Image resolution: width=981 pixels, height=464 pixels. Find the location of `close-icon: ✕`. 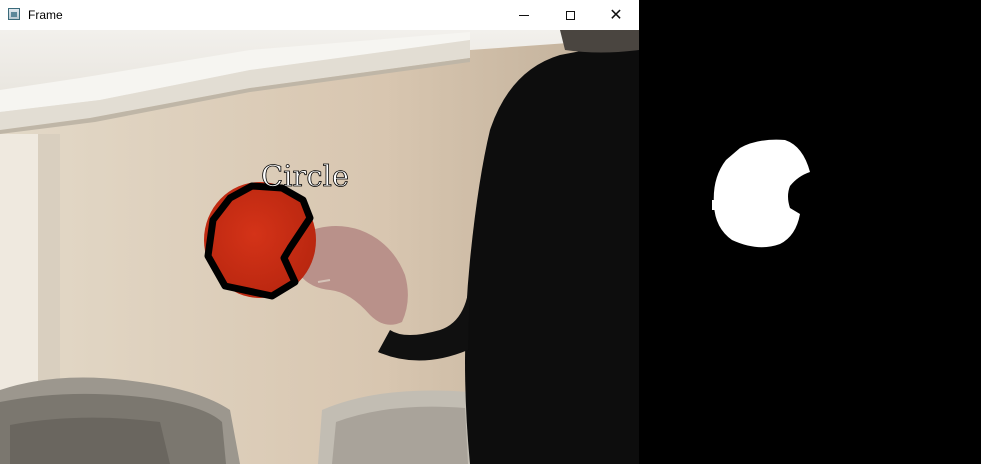

close-icon: ✕ is located at coordinates (616, 14).